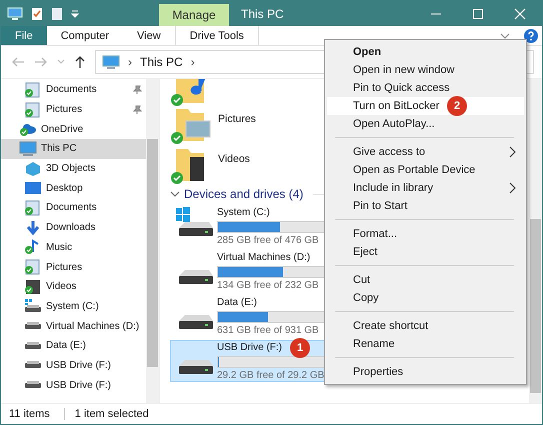  I want to click on menu-item: Pin to Quick access, so click(425, 88).